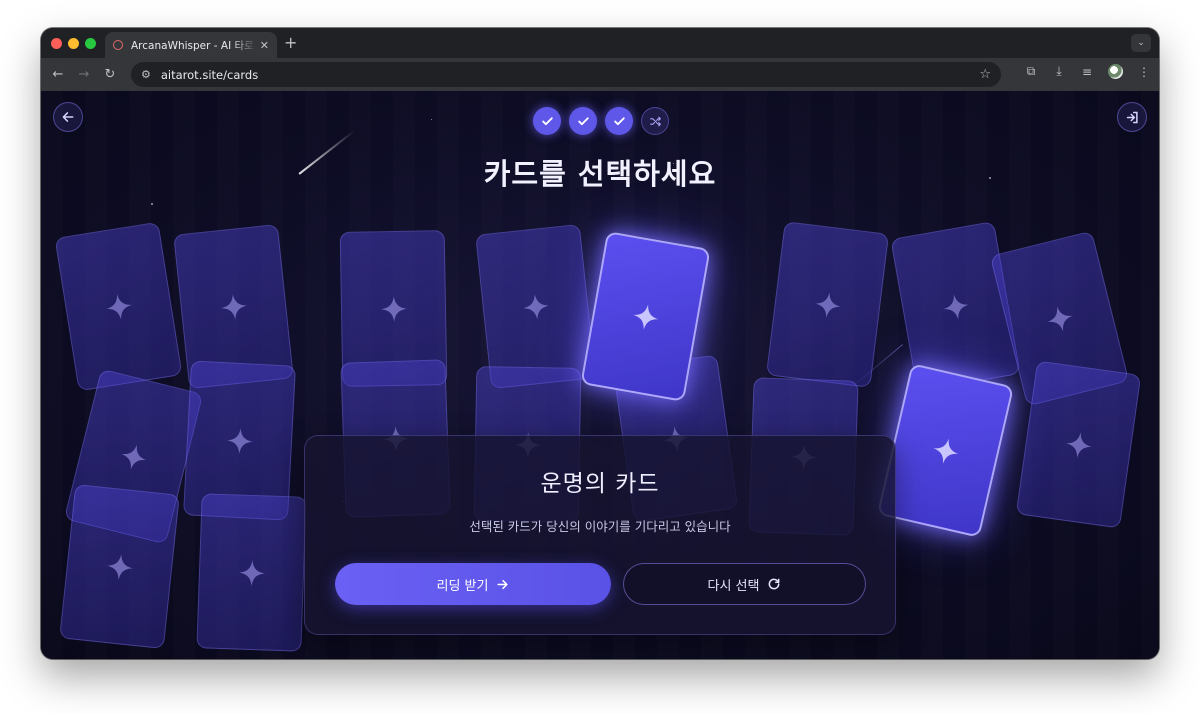  I want to click on extensions-icon: ⧉, so click(1031, 71).